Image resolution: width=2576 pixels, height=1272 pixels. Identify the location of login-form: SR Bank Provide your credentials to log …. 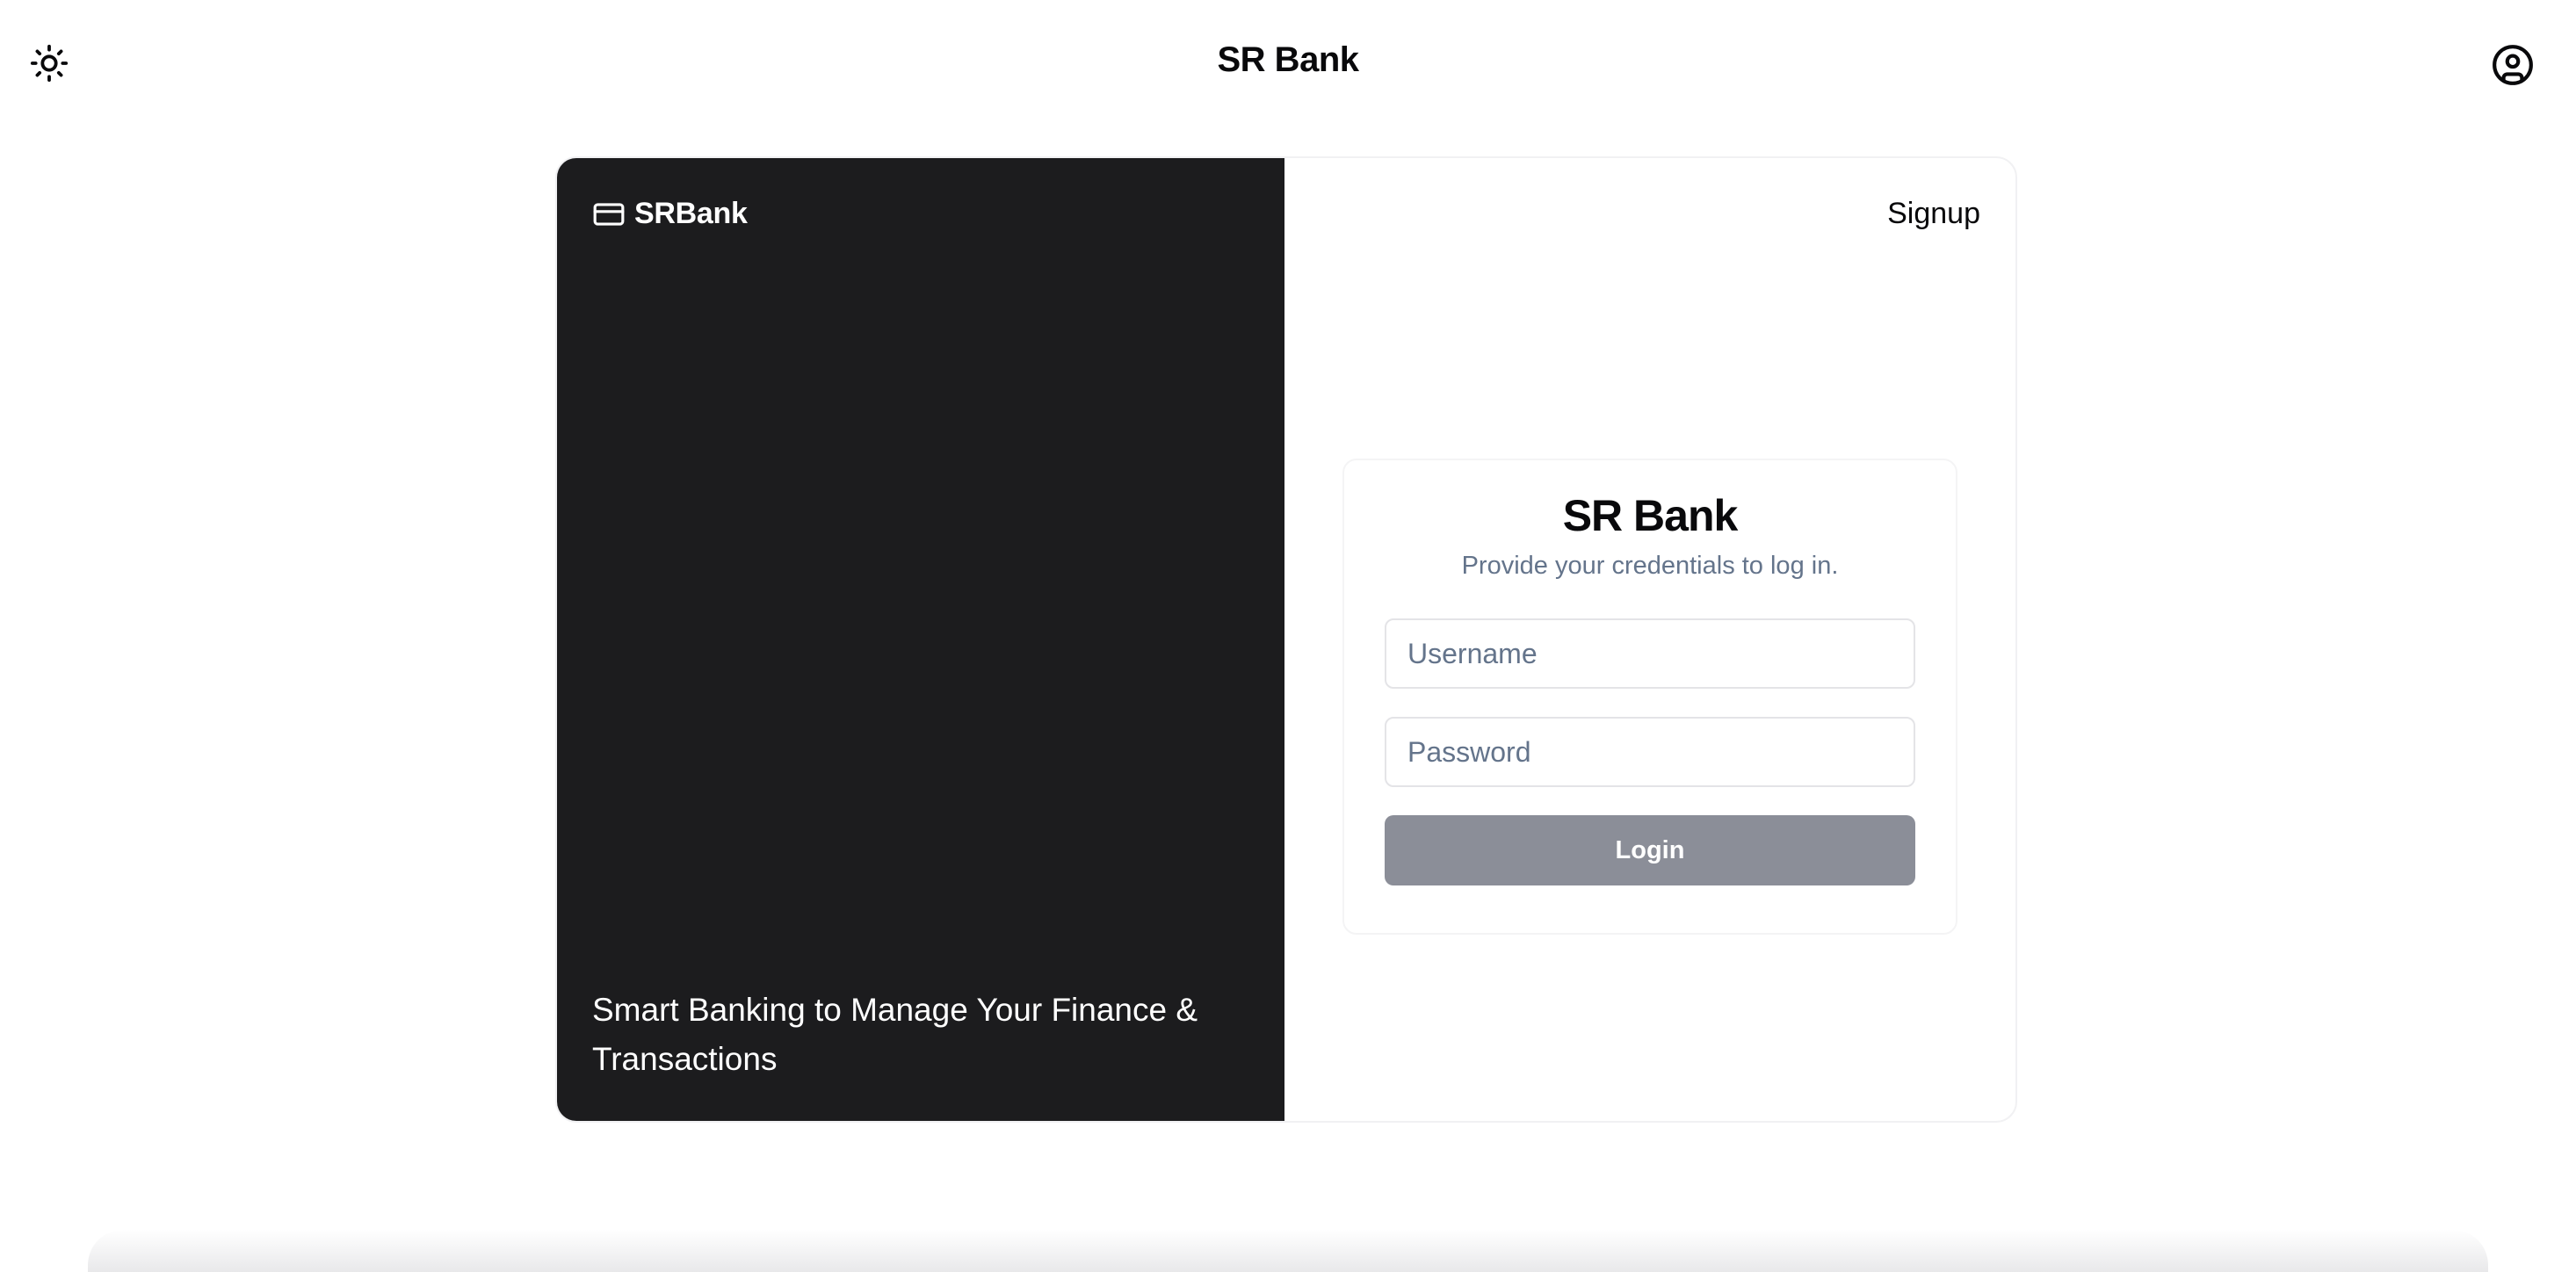
(1649, 697).